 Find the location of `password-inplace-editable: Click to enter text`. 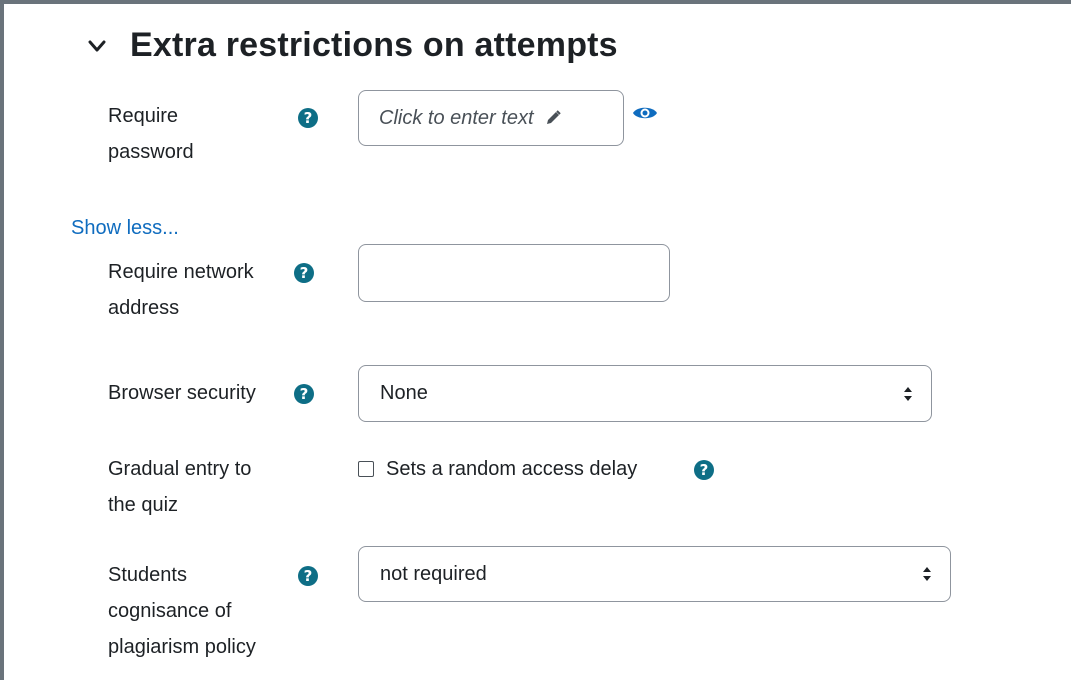

password-inplace-editable: Click to enter text is located at coordinates (491, 118).